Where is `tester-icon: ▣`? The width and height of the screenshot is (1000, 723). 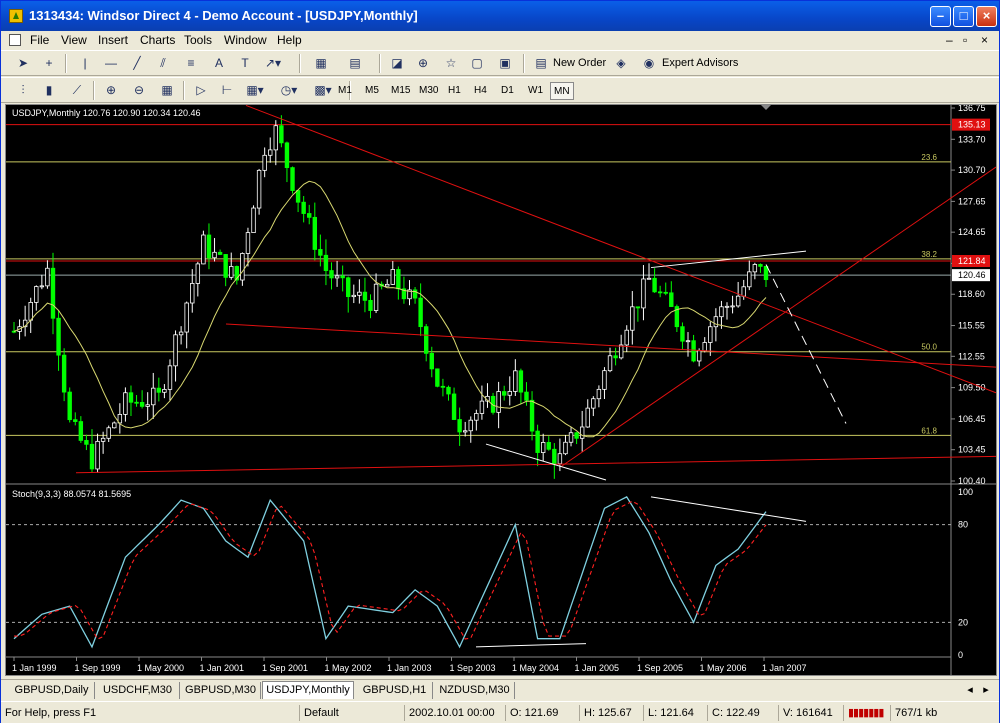
tester-icon: ▣ is located at coordinates (505, 63).